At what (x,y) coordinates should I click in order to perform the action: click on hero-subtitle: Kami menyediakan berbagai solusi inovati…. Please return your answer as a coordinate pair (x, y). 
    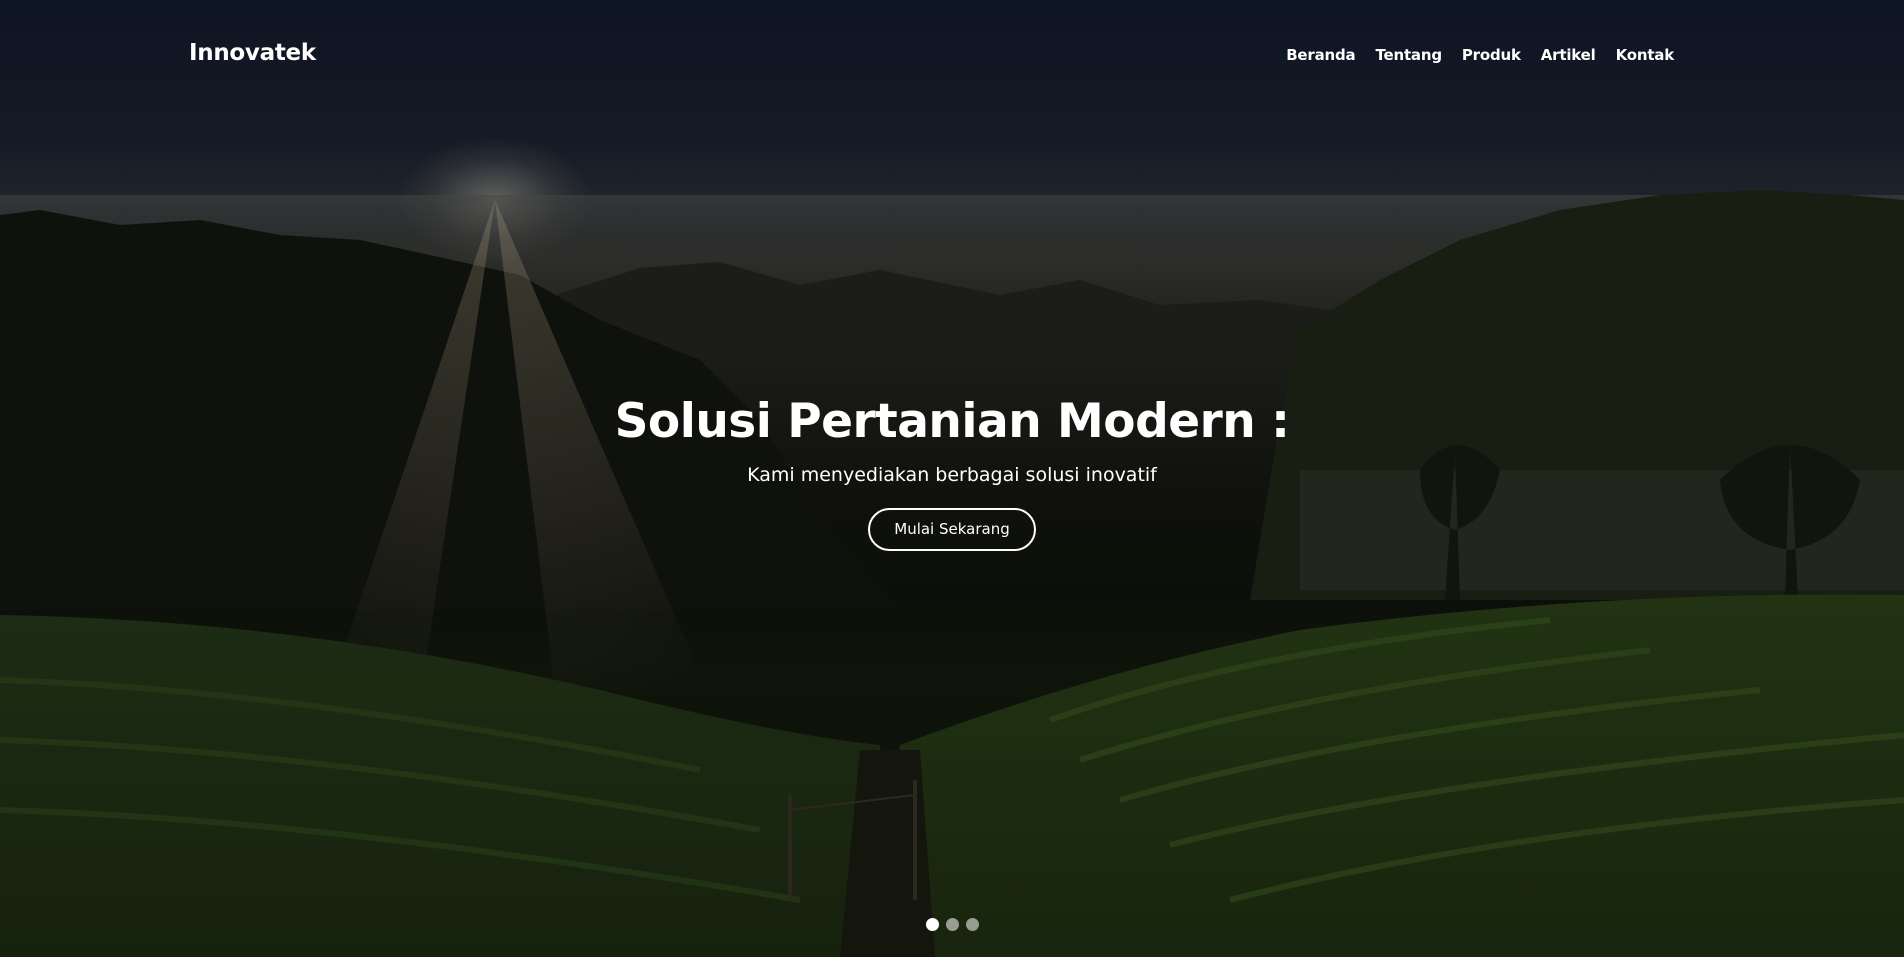
    Looking at the image, I should click on (952, 475).